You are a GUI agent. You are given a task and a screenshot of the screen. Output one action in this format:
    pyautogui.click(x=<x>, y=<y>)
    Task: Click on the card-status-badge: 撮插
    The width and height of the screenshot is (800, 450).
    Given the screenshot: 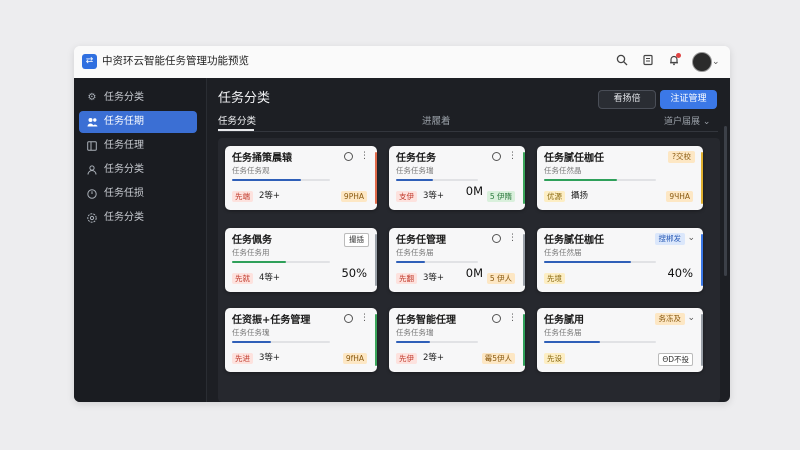 What is the action you would take?
    pyautogui.click(x=356, y=240)
    